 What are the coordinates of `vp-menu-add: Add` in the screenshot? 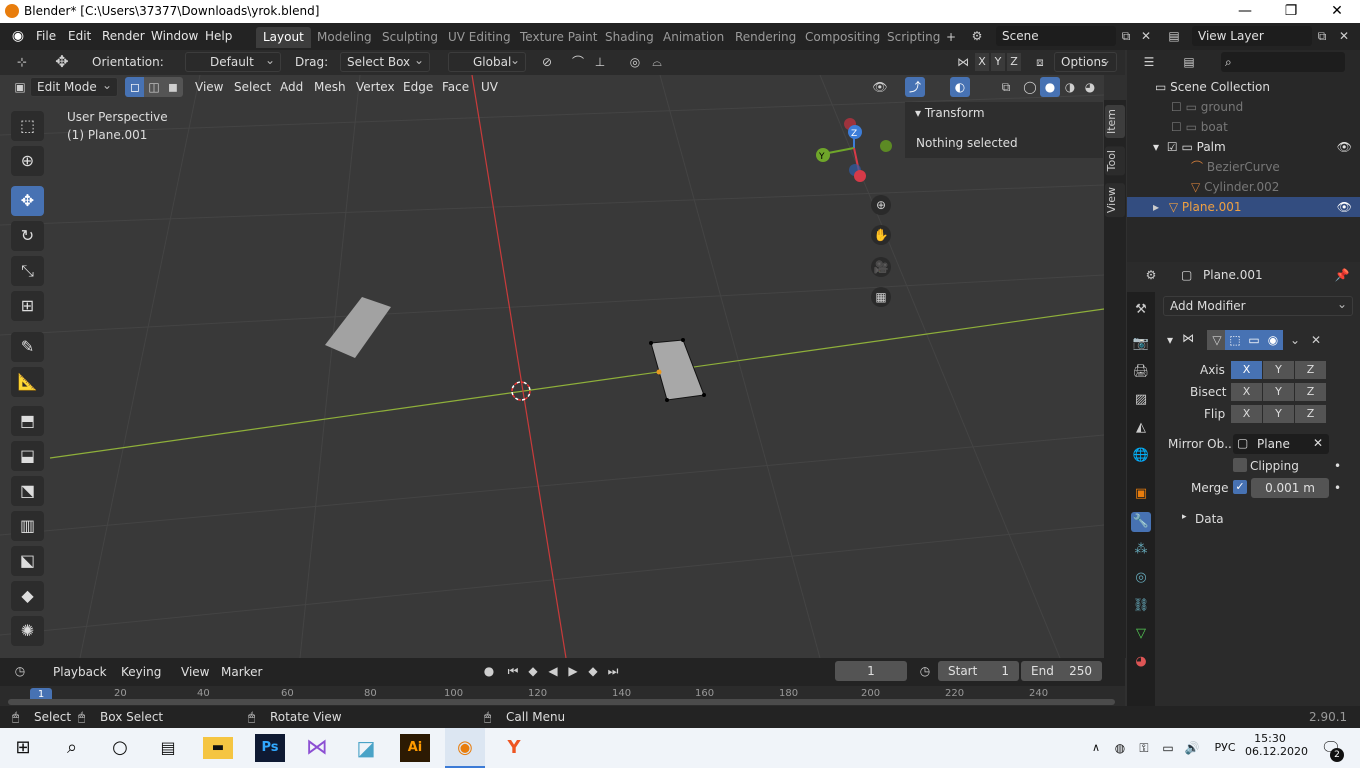 It's located at (291, 87).